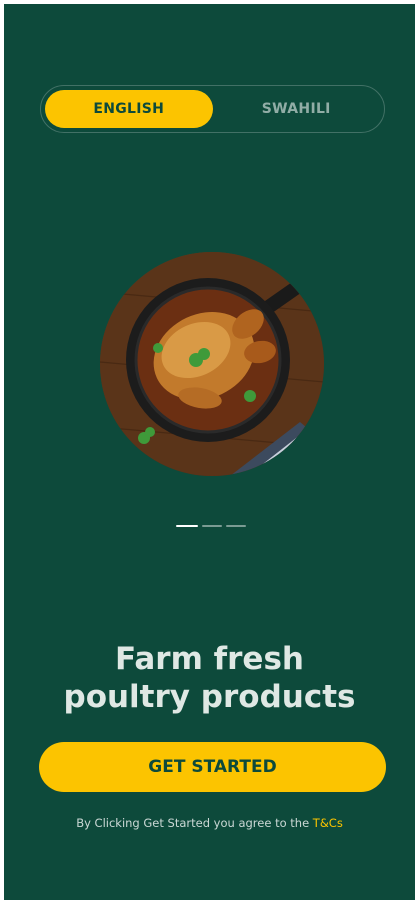  Describe the element at coordinates (297, 109) in the screenshot. I see `language-option-swahili: SWAHILI` at that location.